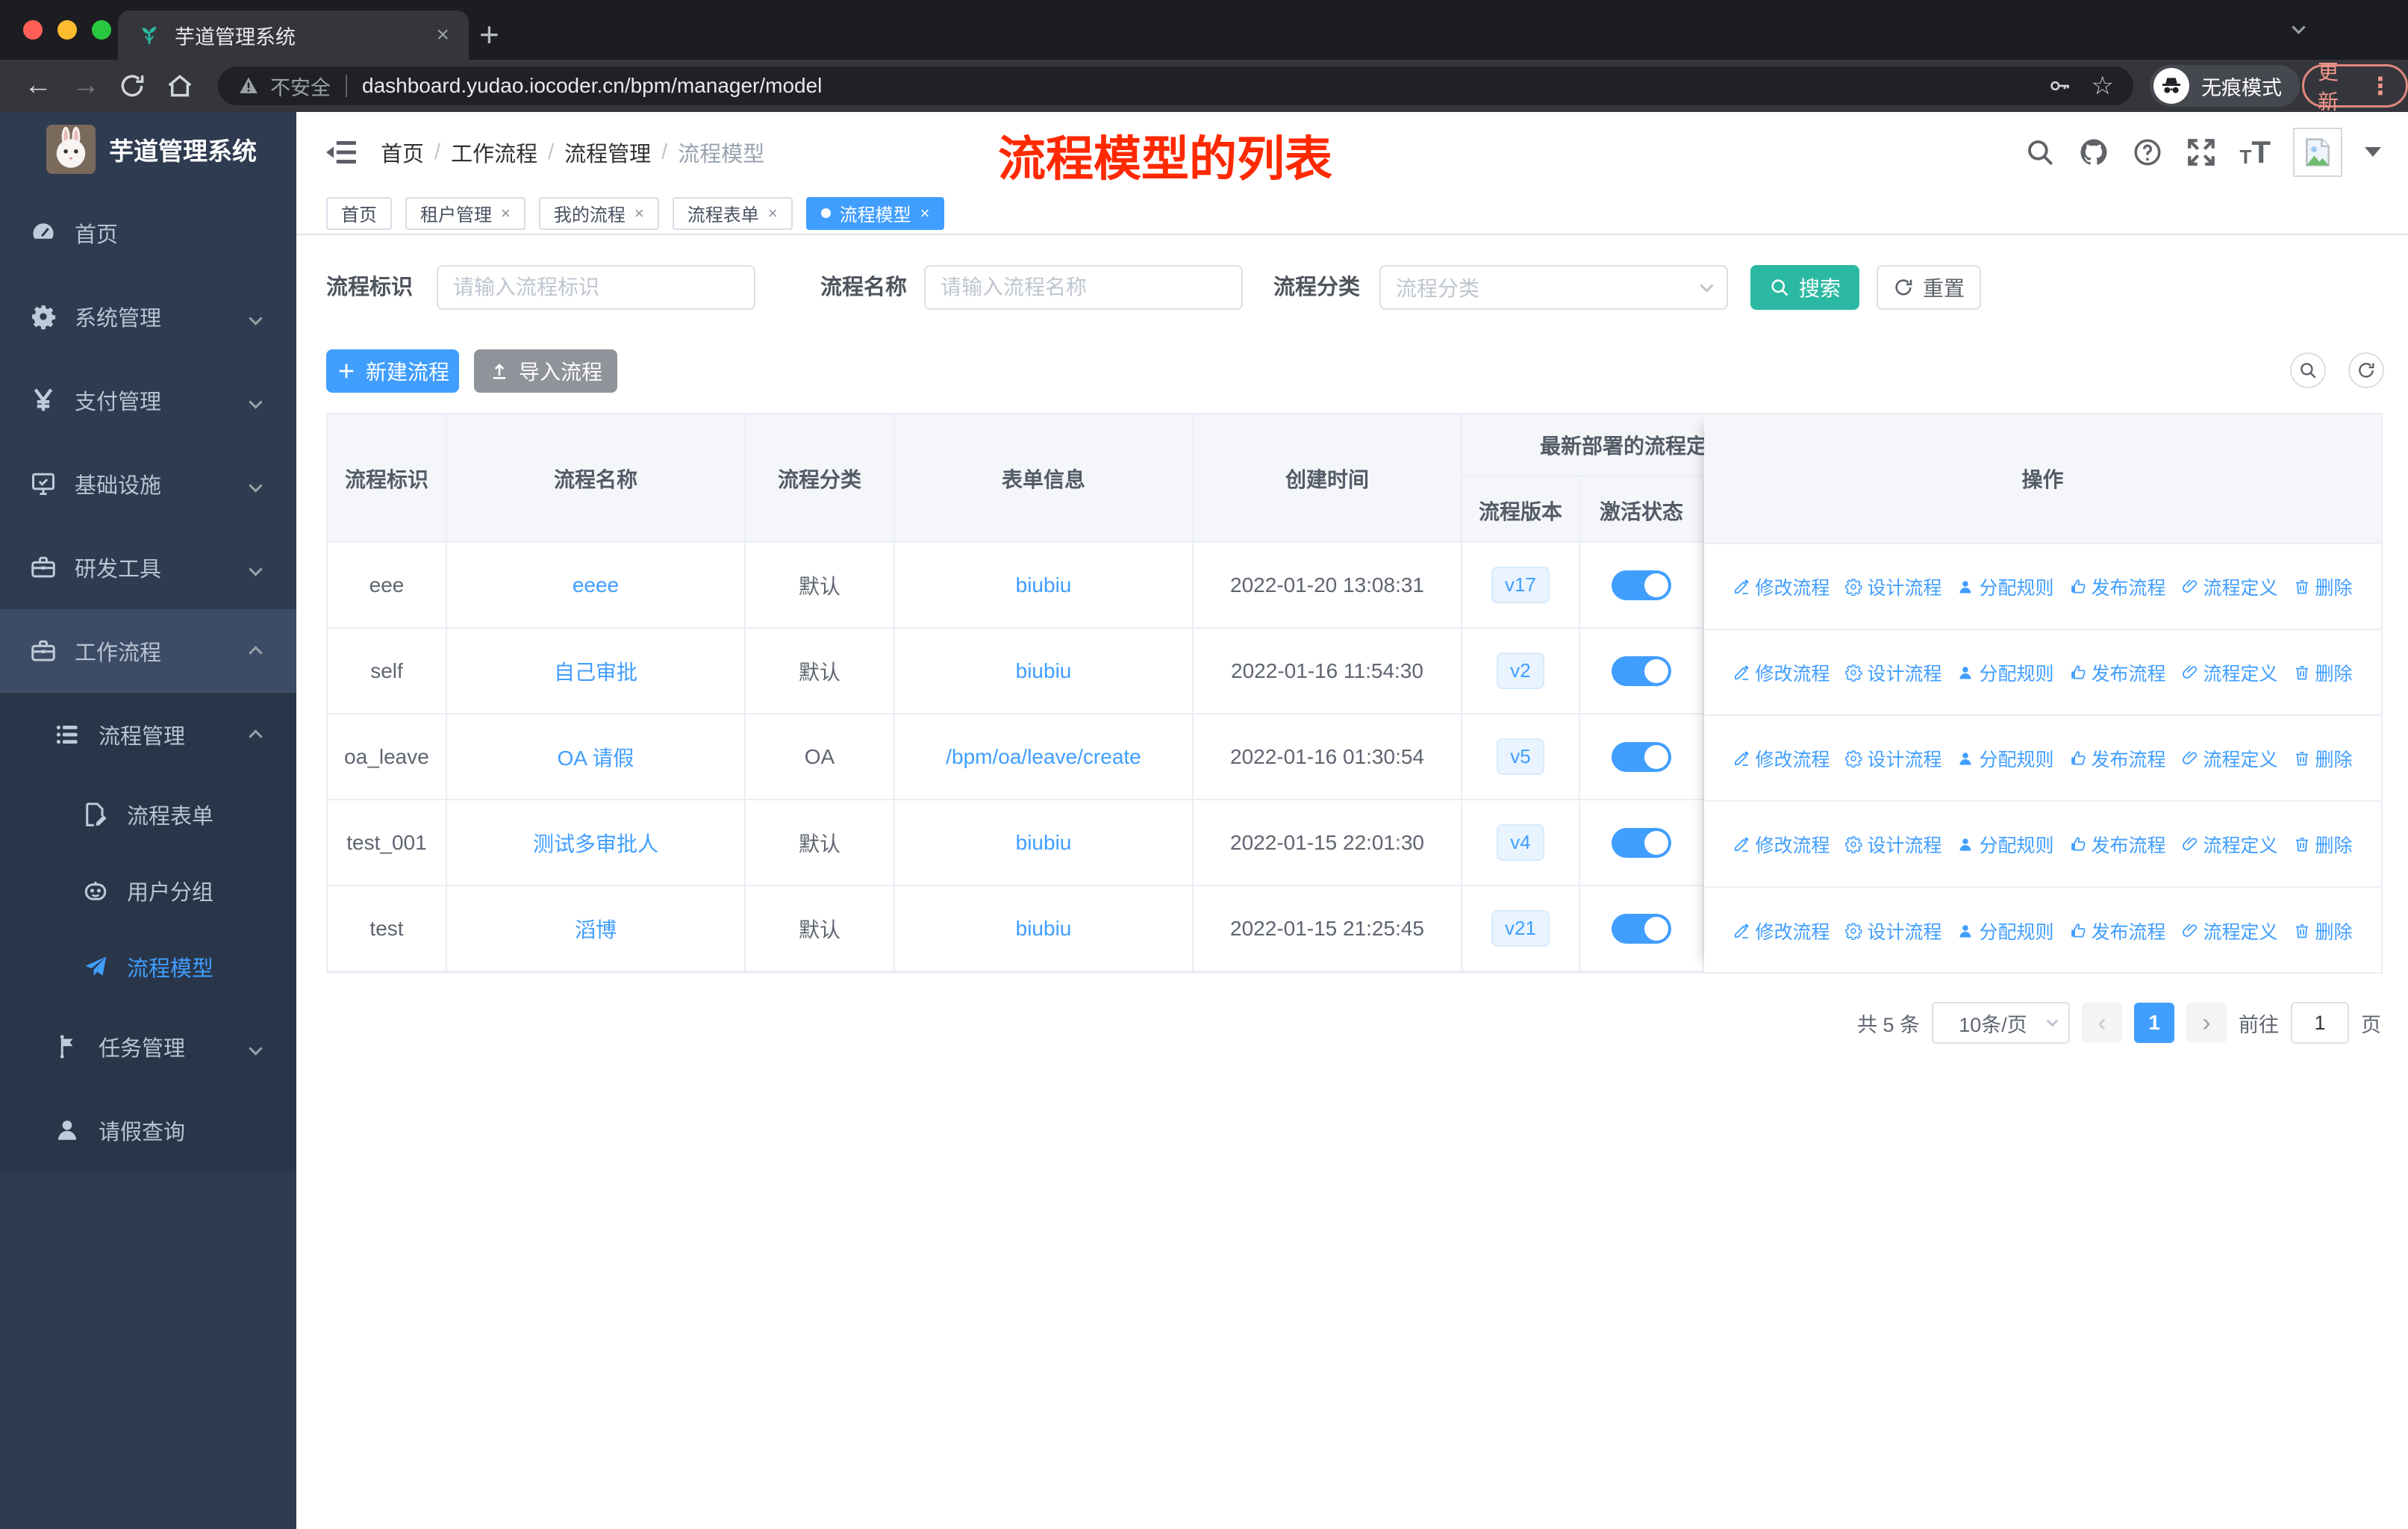 This screenshot has width=2408, height=1529. What do you see at coordinates (545, 371) in the screenshot?
I see `import-process-button: 导入流程` at bounding box center [545, 371].